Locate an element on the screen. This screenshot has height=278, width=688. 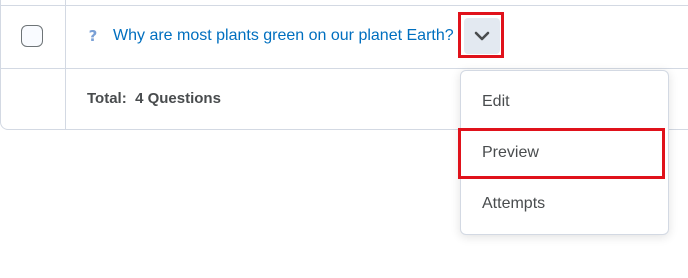
total-label: Total: is located at coordinates (107, 98).